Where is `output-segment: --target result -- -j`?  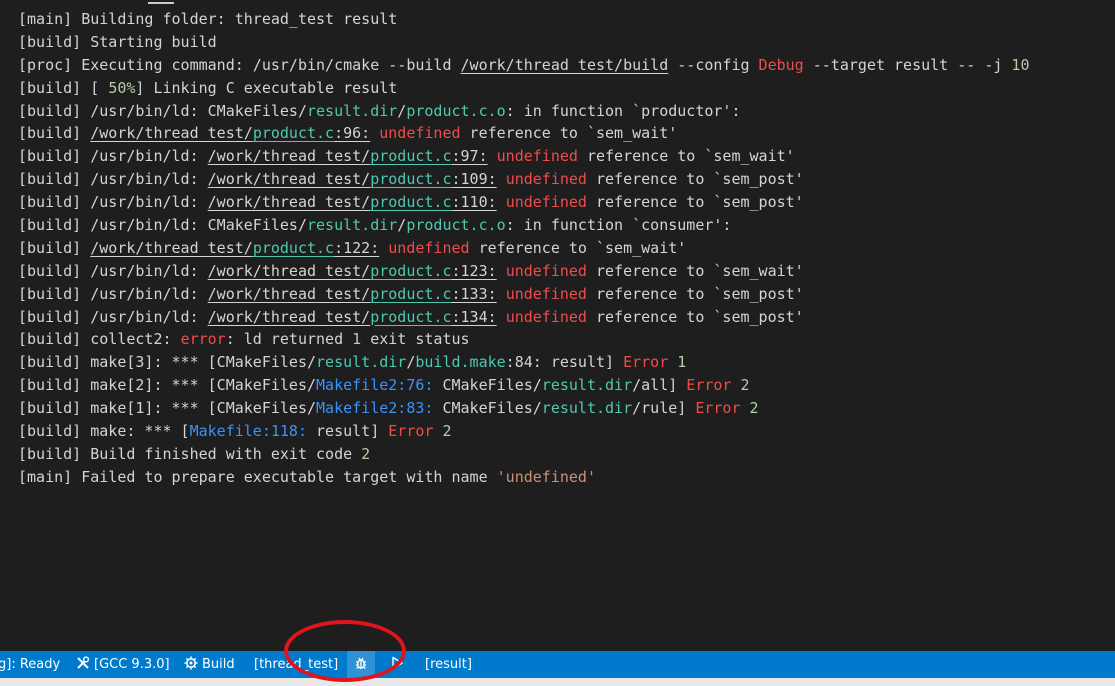 output-segment: --target result -- -j is located at coordinates (907, 64).